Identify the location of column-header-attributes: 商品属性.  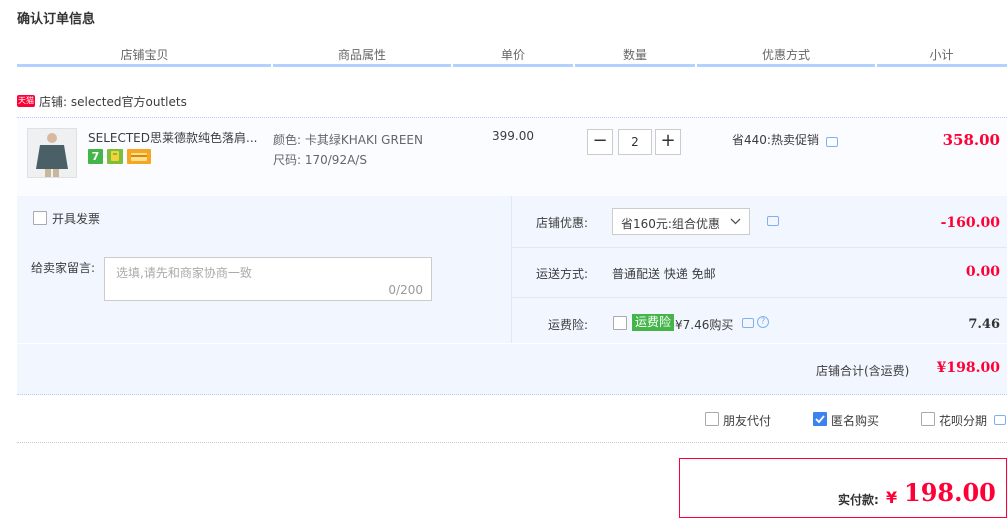
(361, 55).